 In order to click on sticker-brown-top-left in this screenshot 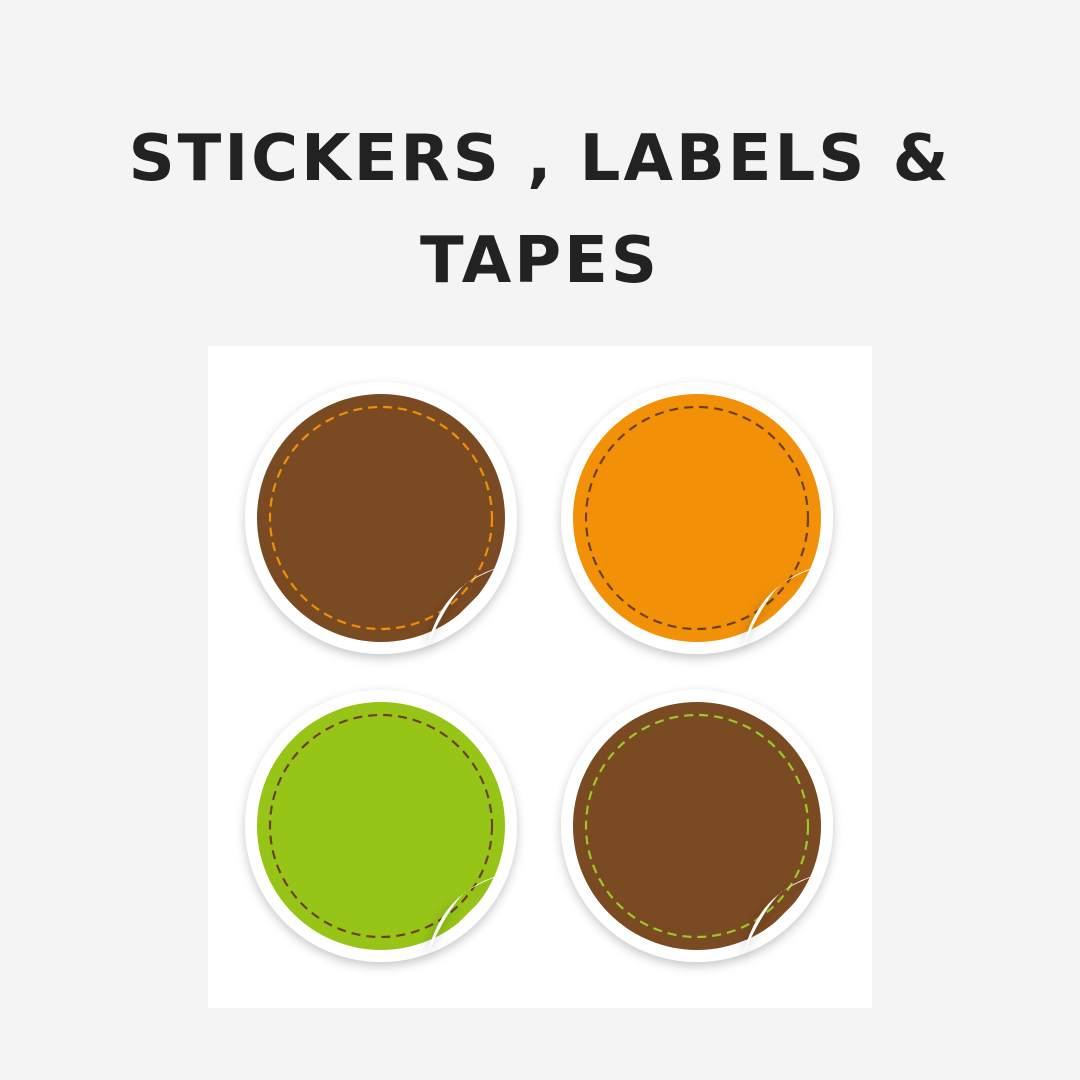, I will do `click(381, 518)`.